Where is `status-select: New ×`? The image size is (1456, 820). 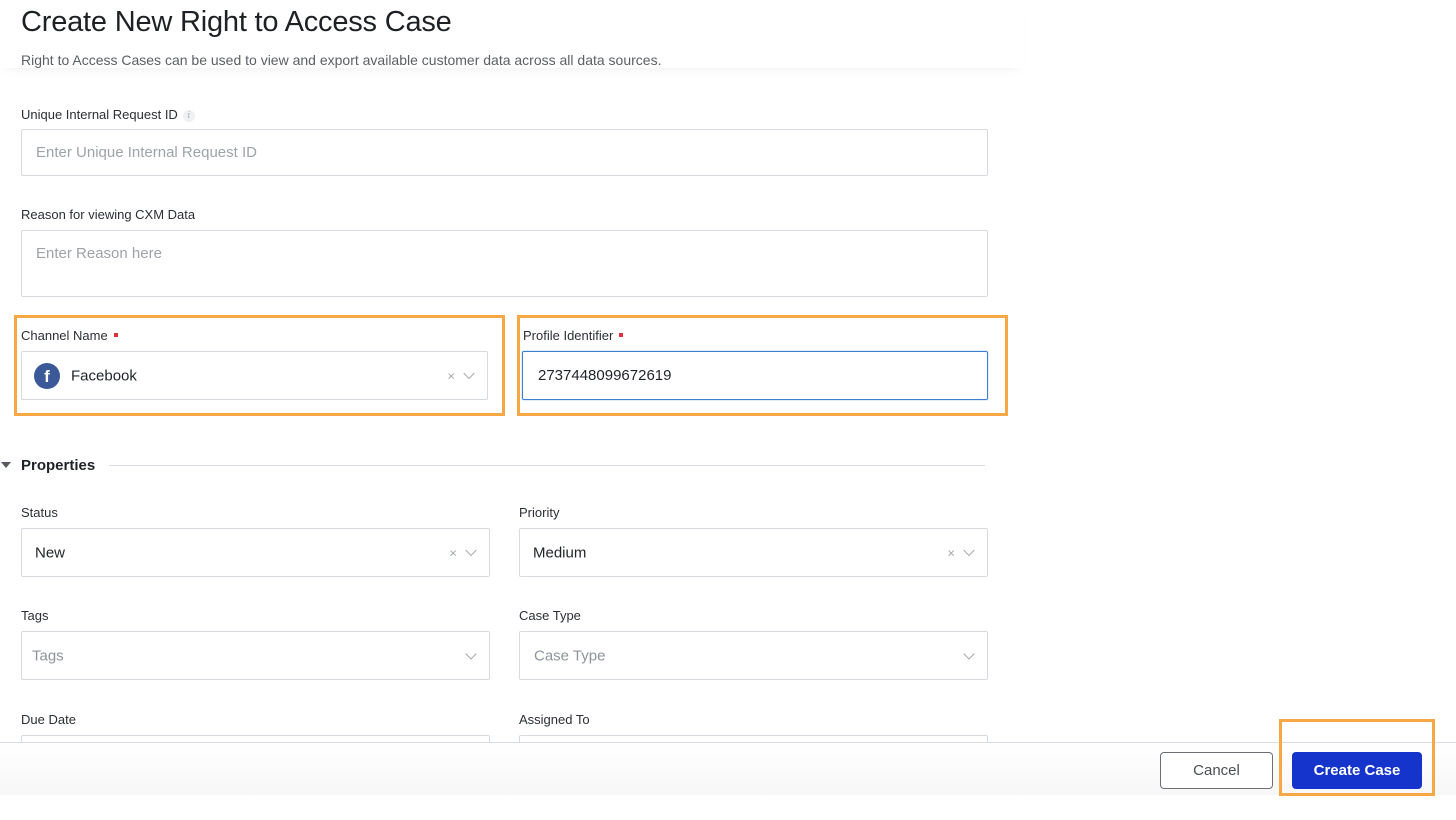
status-select: New × is located at coordinates (255, 552).